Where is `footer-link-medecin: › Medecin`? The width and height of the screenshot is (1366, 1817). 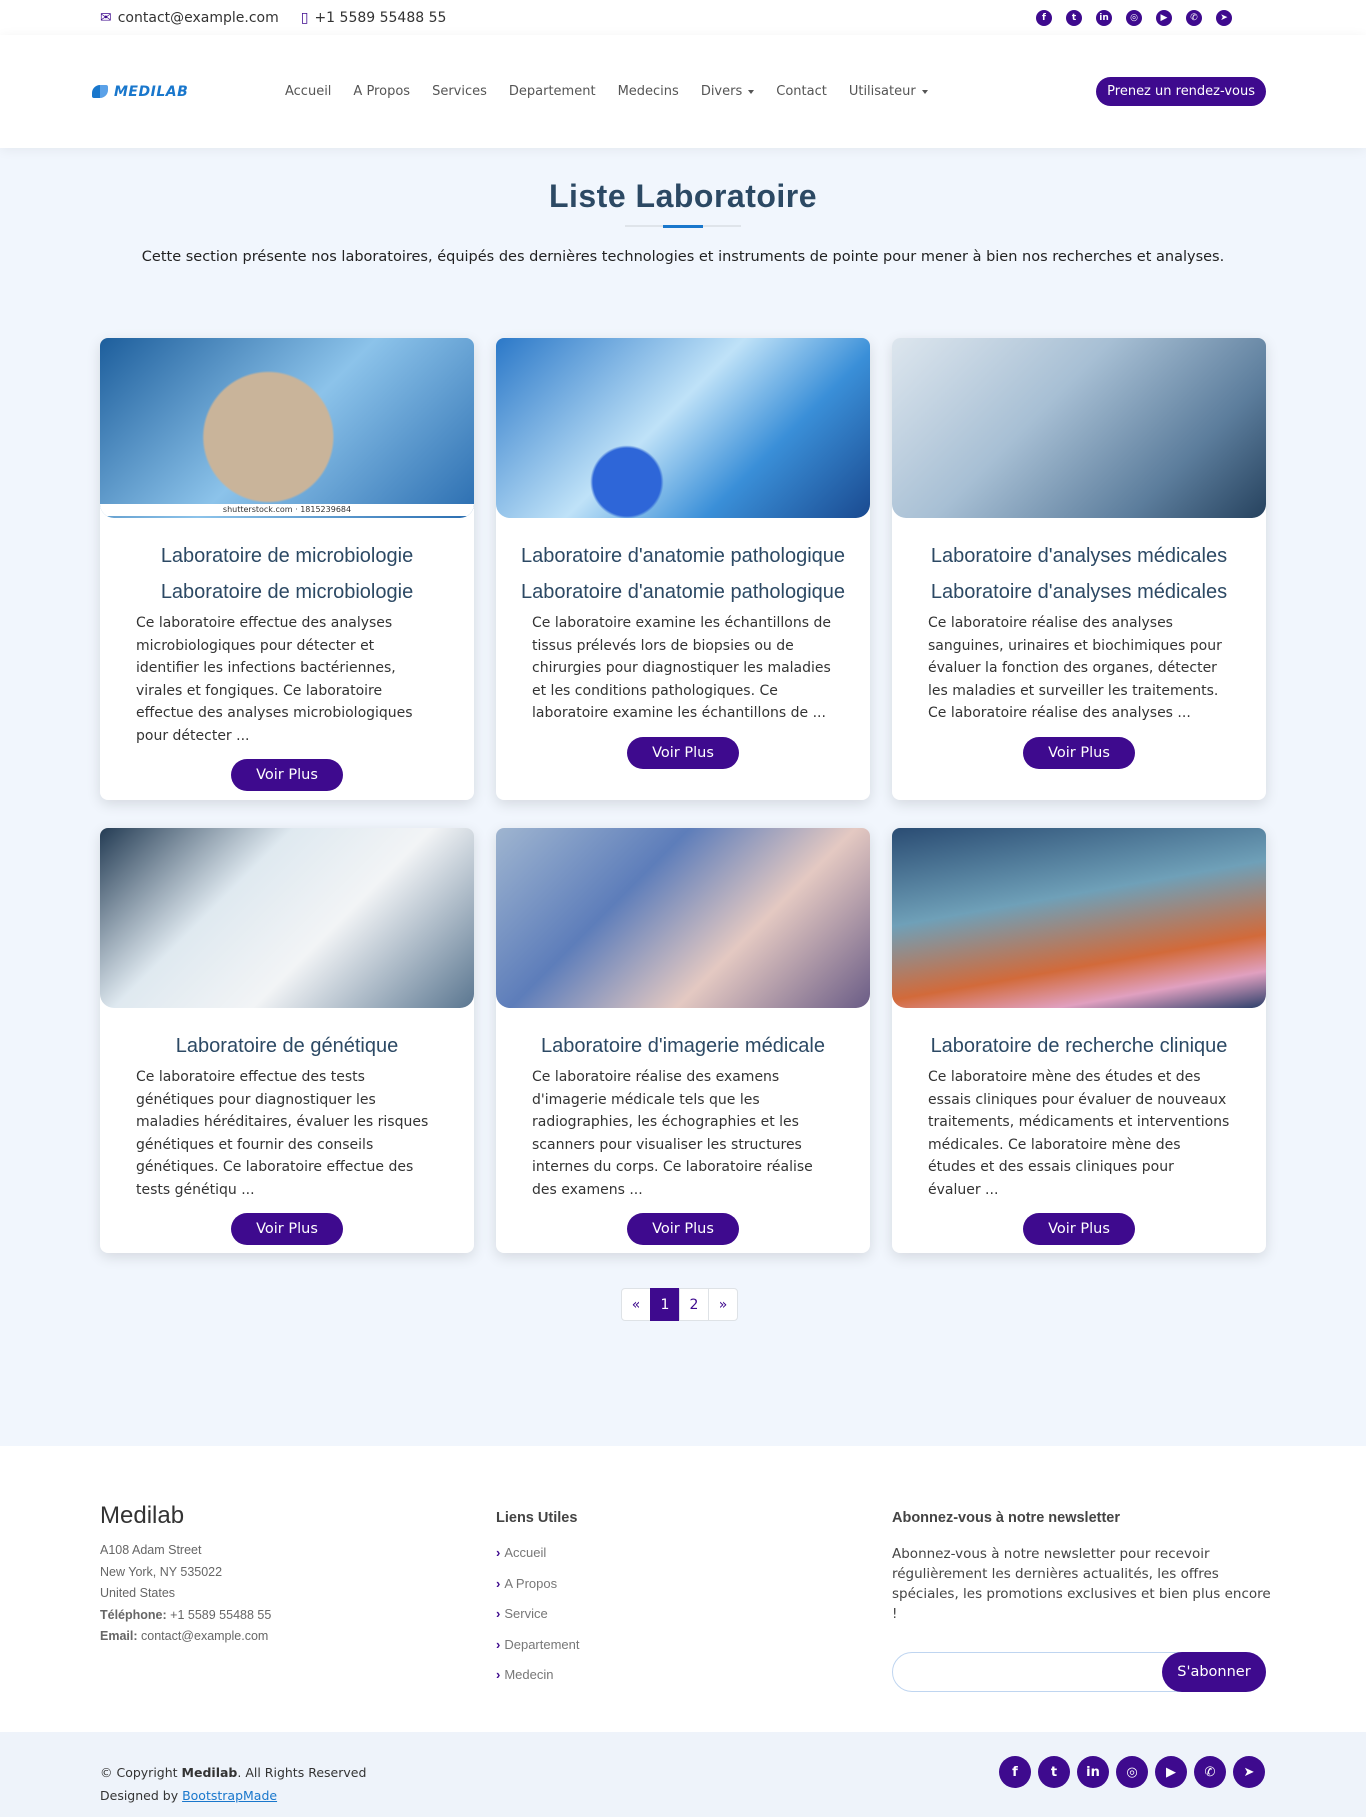
footer-link-medecin: › Medecin is located at coordinates (538, 1675).